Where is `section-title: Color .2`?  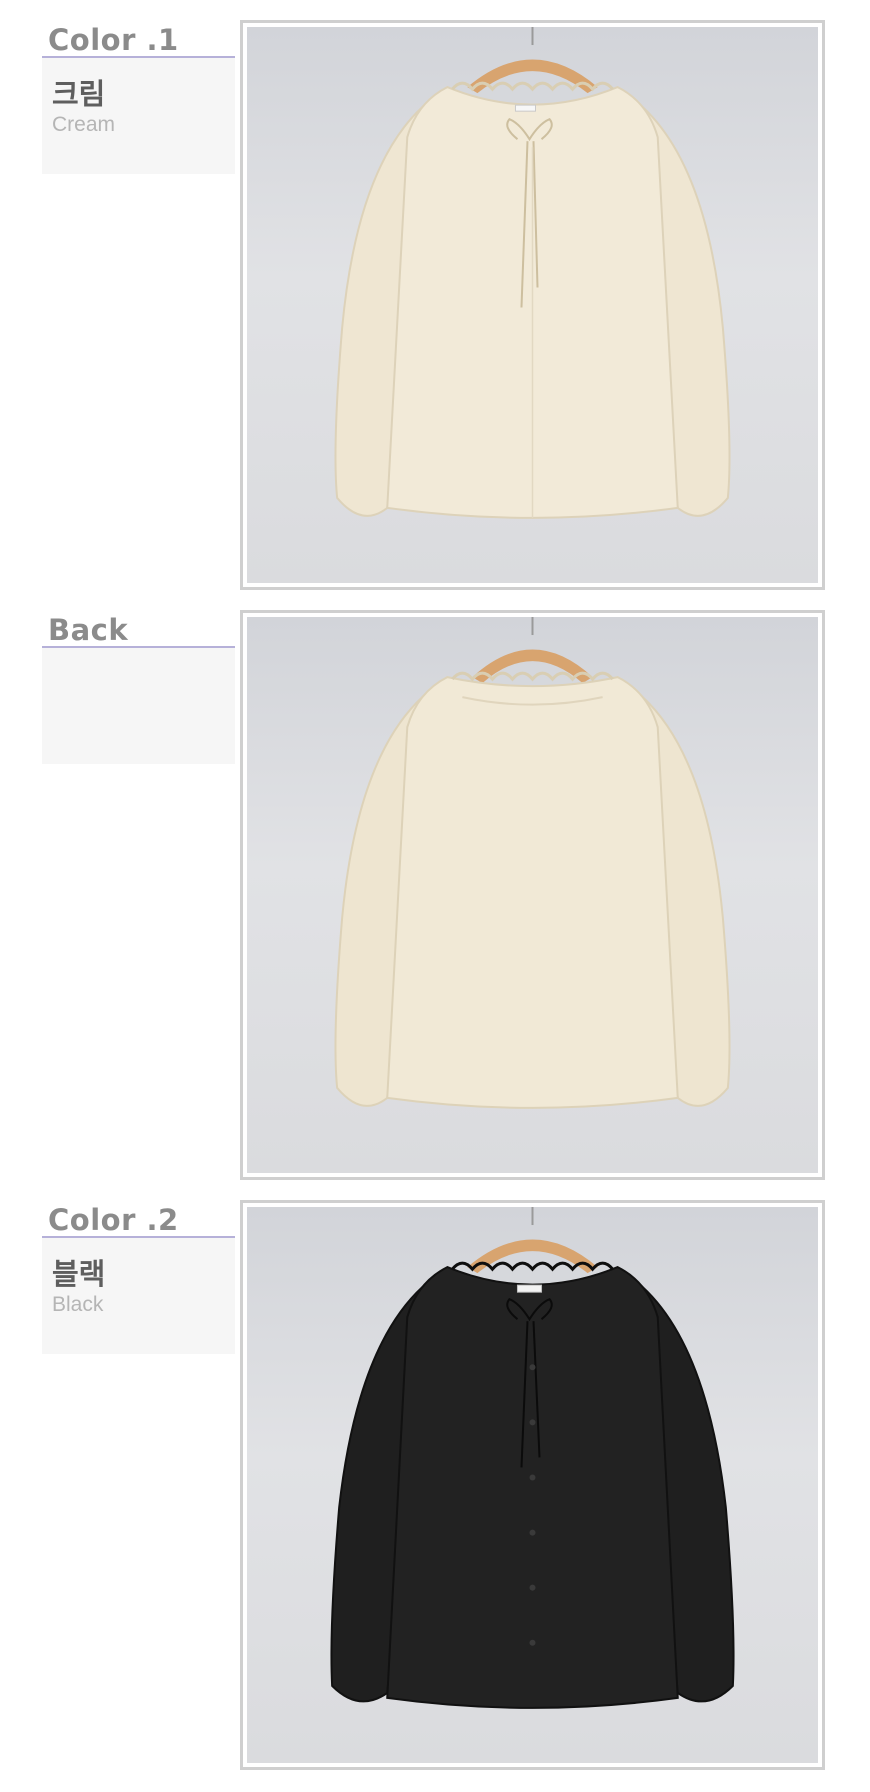
section-title: Color .2 is located at coordinates (138, 1219).